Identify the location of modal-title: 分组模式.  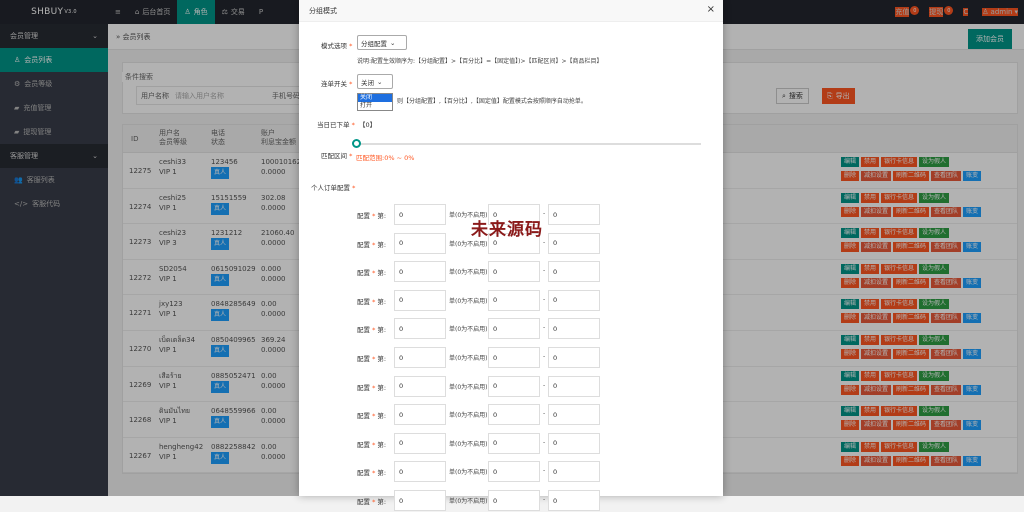
(323, 10).